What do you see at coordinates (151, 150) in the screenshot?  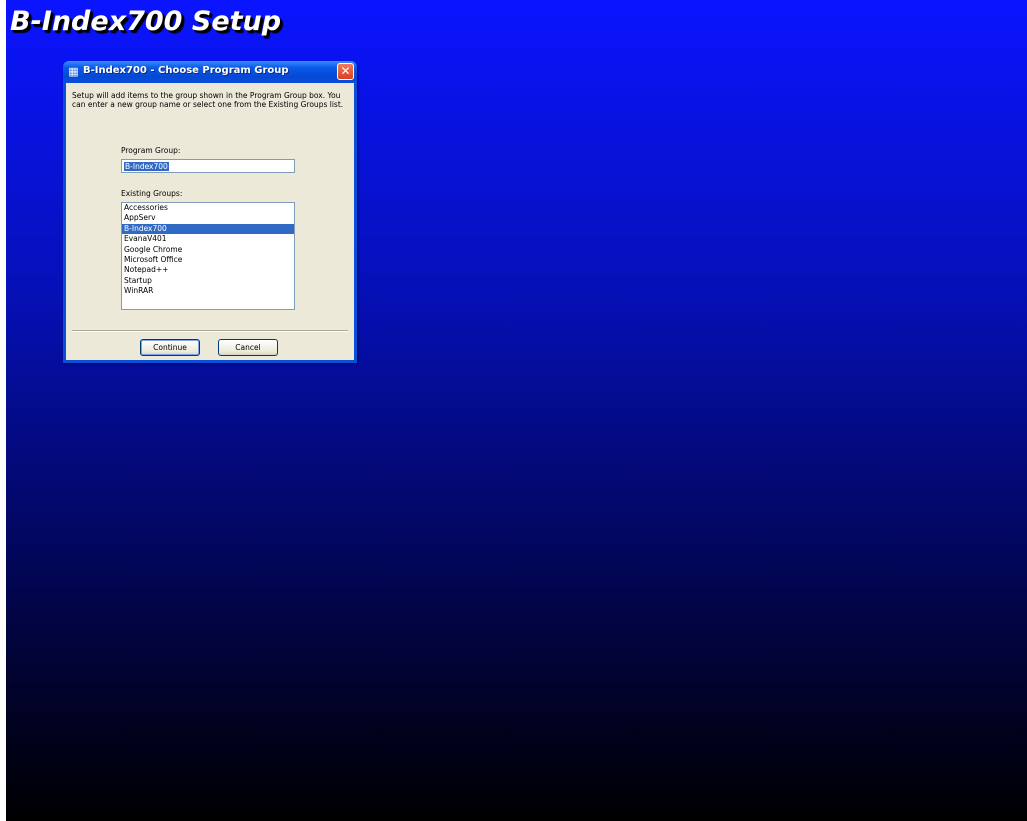 I see `program-group-label: Program Group:` at bounding box center [151, 150].